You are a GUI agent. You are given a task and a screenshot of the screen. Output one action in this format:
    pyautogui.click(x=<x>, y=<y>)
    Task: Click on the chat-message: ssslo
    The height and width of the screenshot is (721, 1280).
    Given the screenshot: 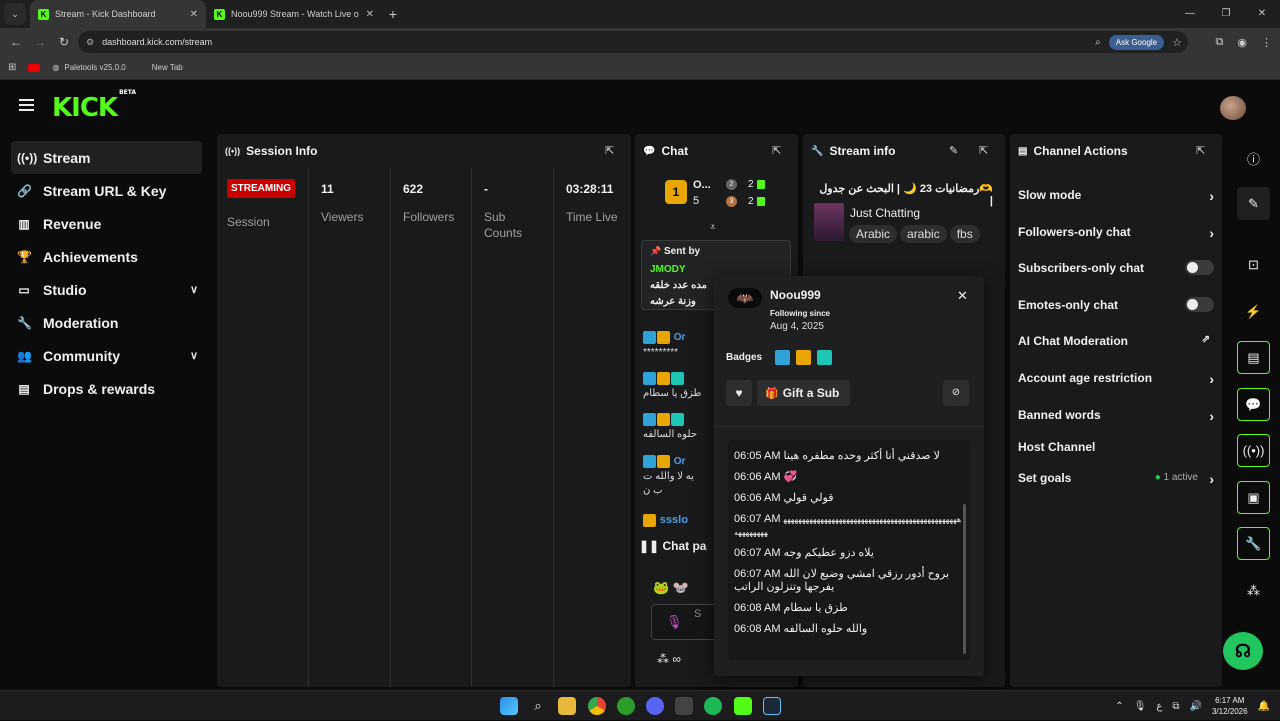 What is the action you would take?
    pyautogui.click(x=665, y=520)
    